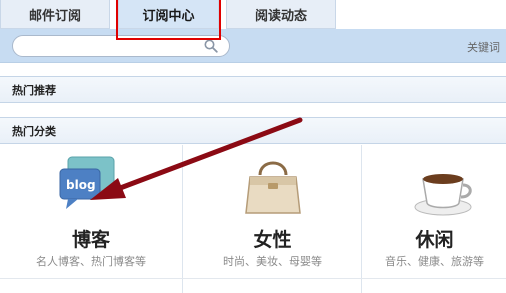 This screenshot has width=506, height=293. I want to click on category-desc: 时尚、美妆、母婴等, so click(272, 261).